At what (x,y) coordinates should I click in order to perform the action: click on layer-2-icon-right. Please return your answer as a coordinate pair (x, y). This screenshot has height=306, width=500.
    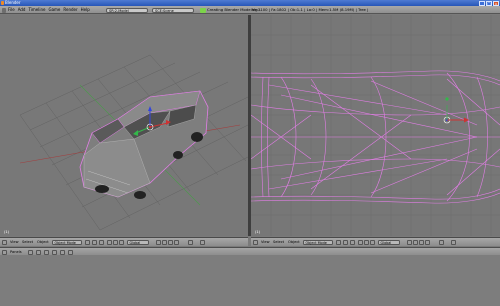
    Looking at the image, I should click on (415, 242).